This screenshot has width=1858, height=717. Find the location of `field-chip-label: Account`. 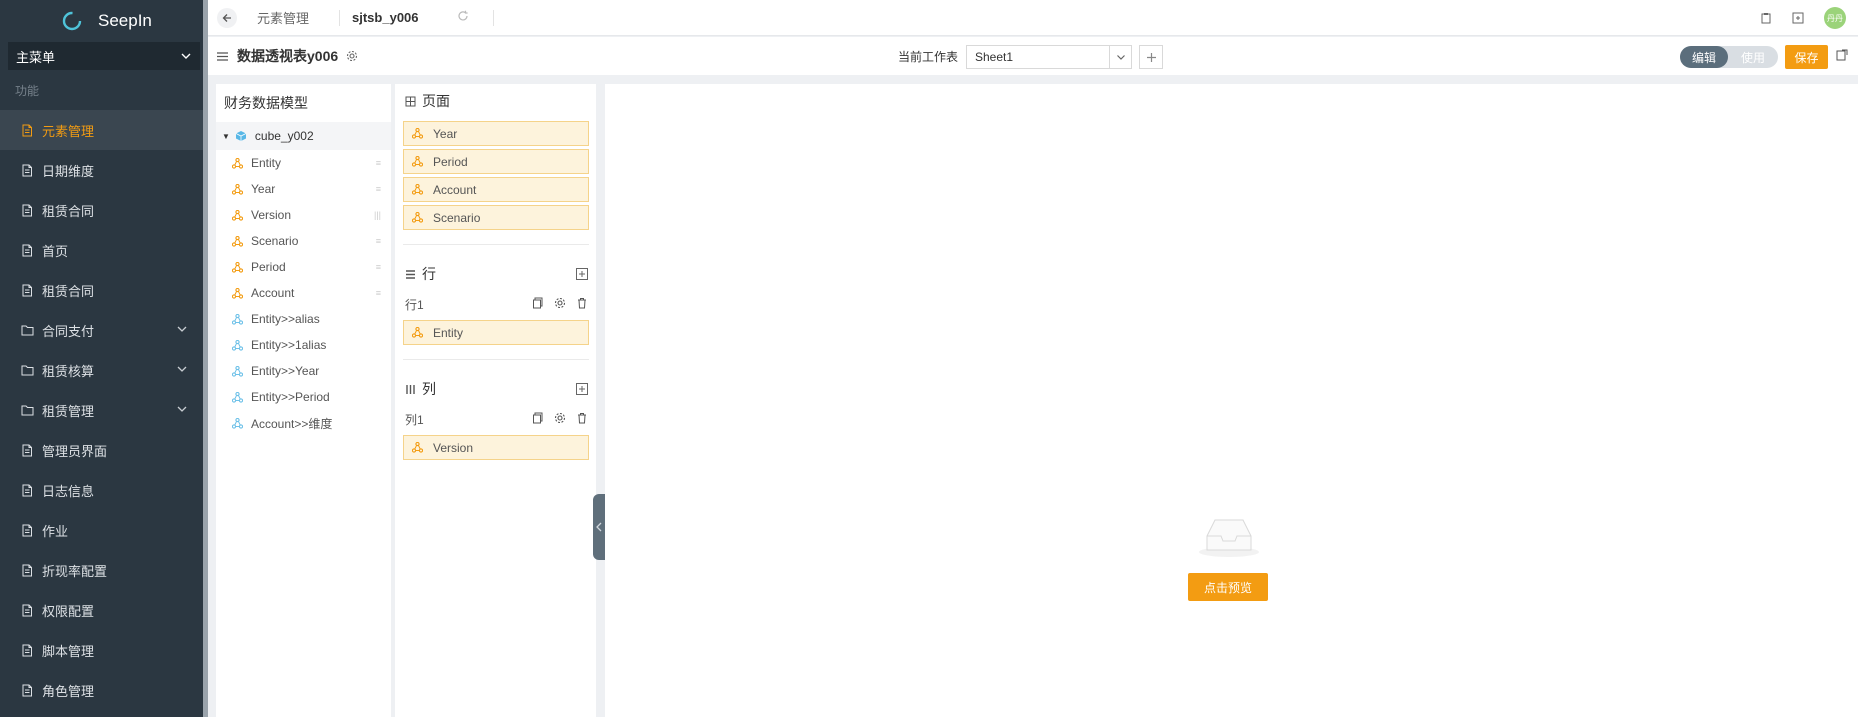

field-chip-label: Account is located at coordinates (455, 189).